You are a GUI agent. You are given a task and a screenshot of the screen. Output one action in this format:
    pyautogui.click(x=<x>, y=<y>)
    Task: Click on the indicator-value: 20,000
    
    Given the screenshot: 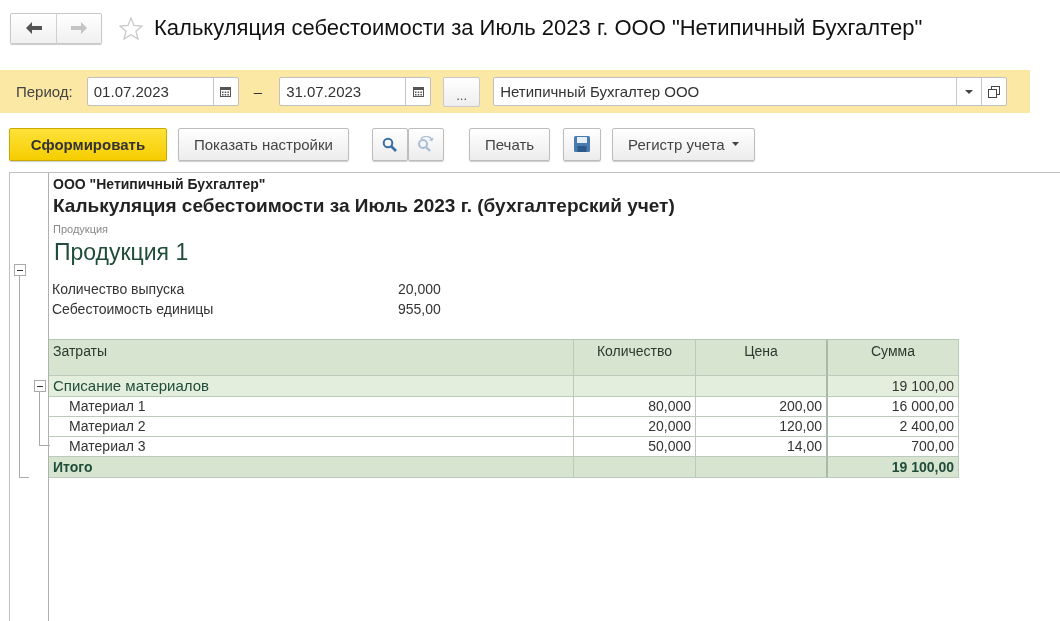 What is the action you would take?
    pyautogui.click(x=419, y=289)
    